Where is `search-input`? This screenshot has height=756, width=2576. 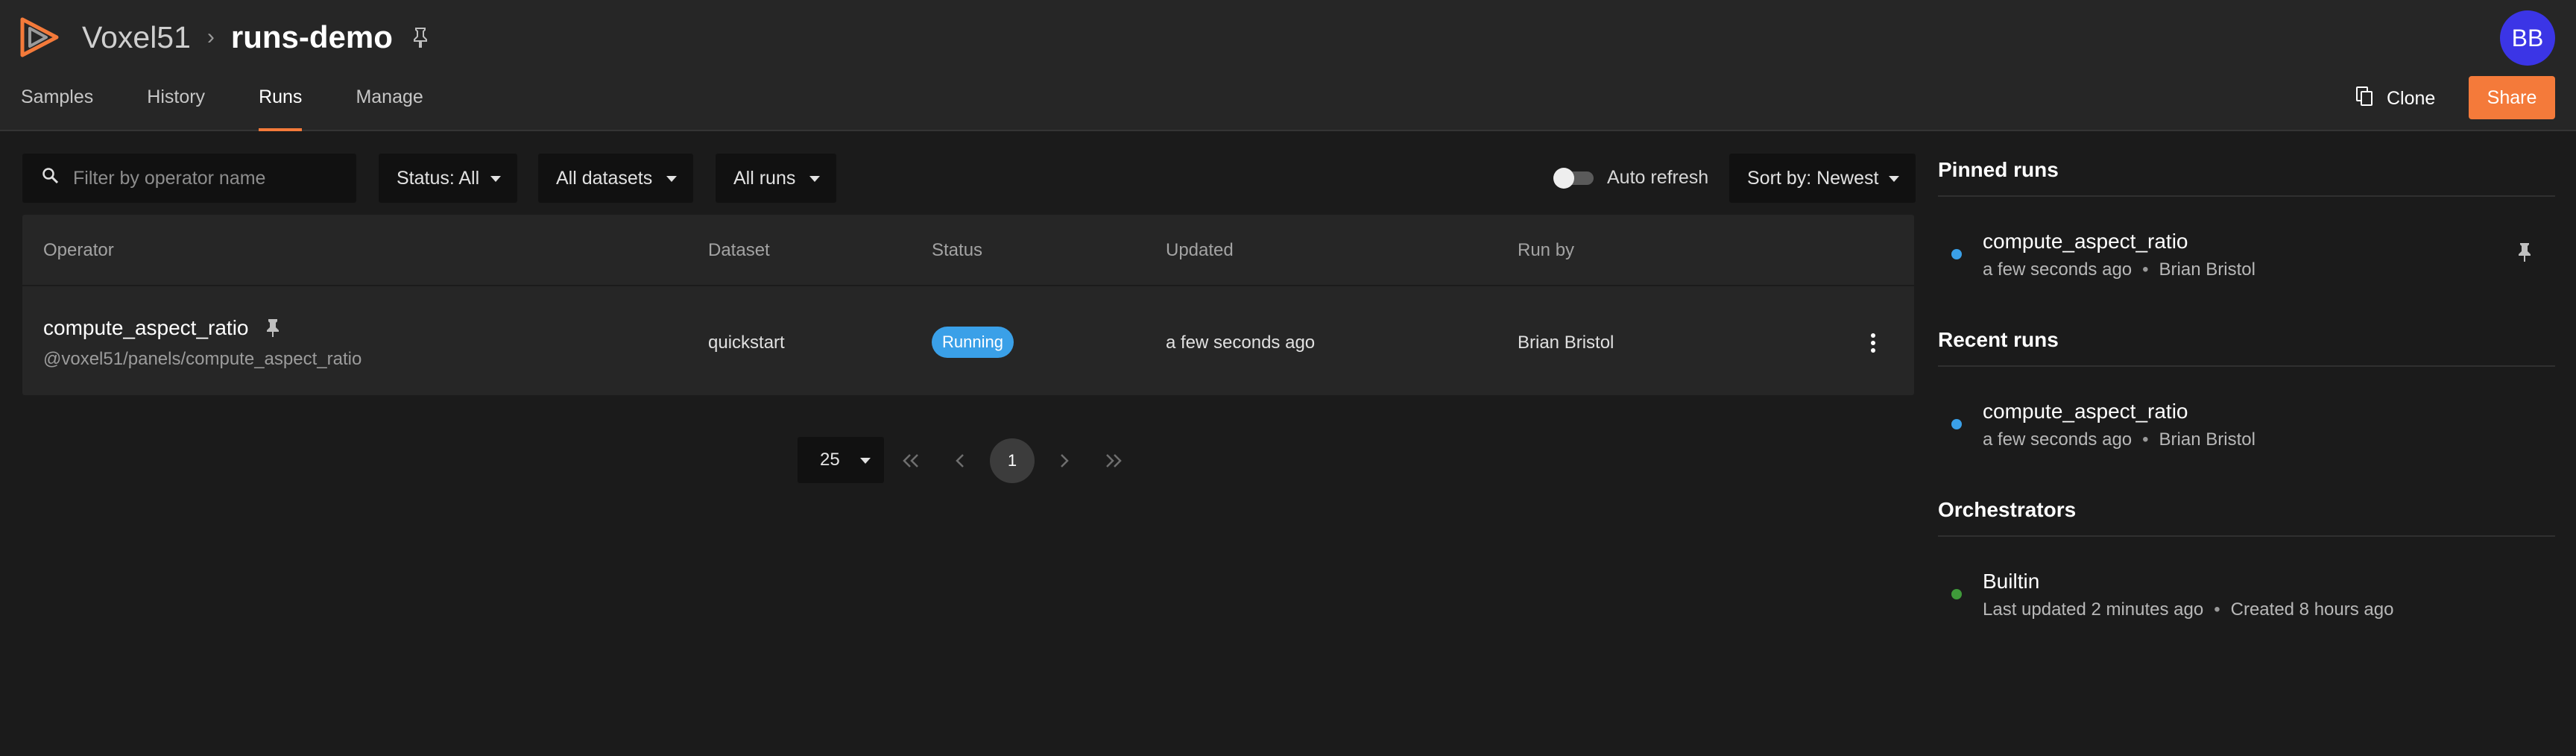 search-input is located at coordinates (207, 178).